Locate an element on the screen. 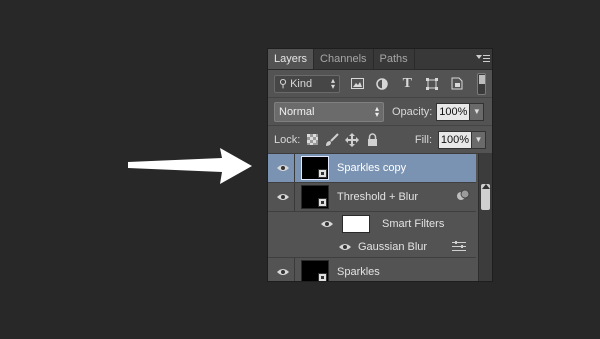 The image size is (600, 339). chevron-up-icon is located at coordinates (486, 186).